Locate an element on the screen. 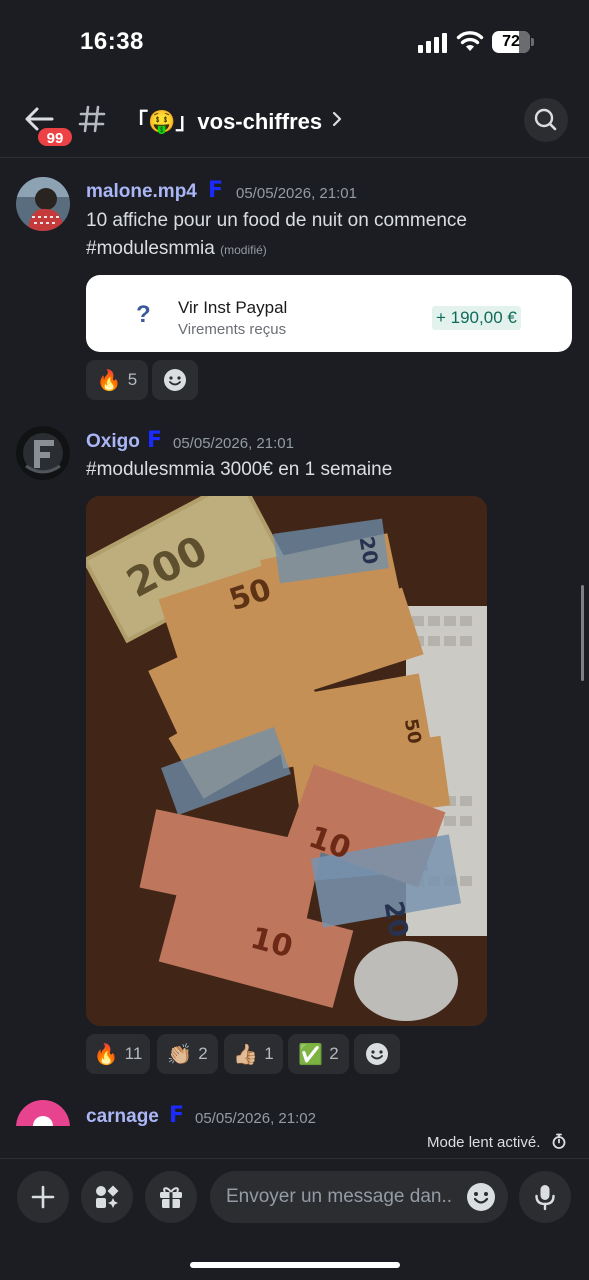  emoji-icon is located at coordinates (481, 1197).